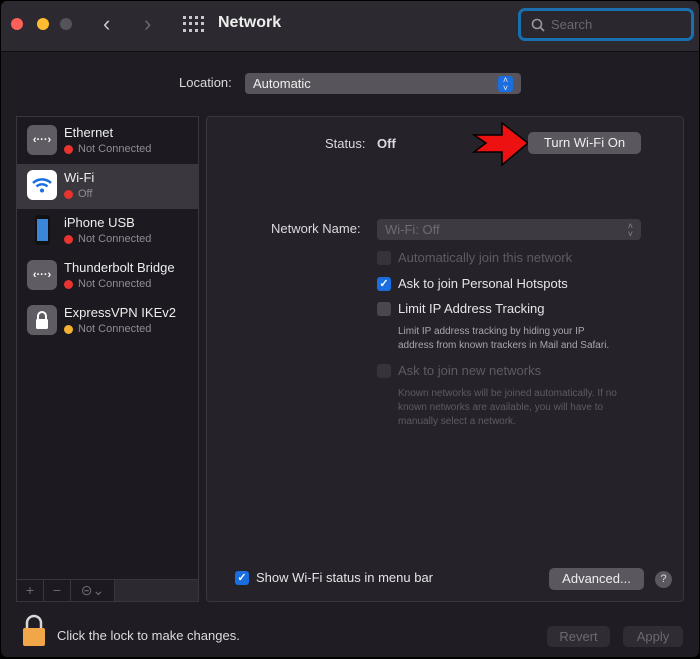 The height and width of the screenshot is (659, 700). I want to click on location-label: Location:, so click(205, 82).